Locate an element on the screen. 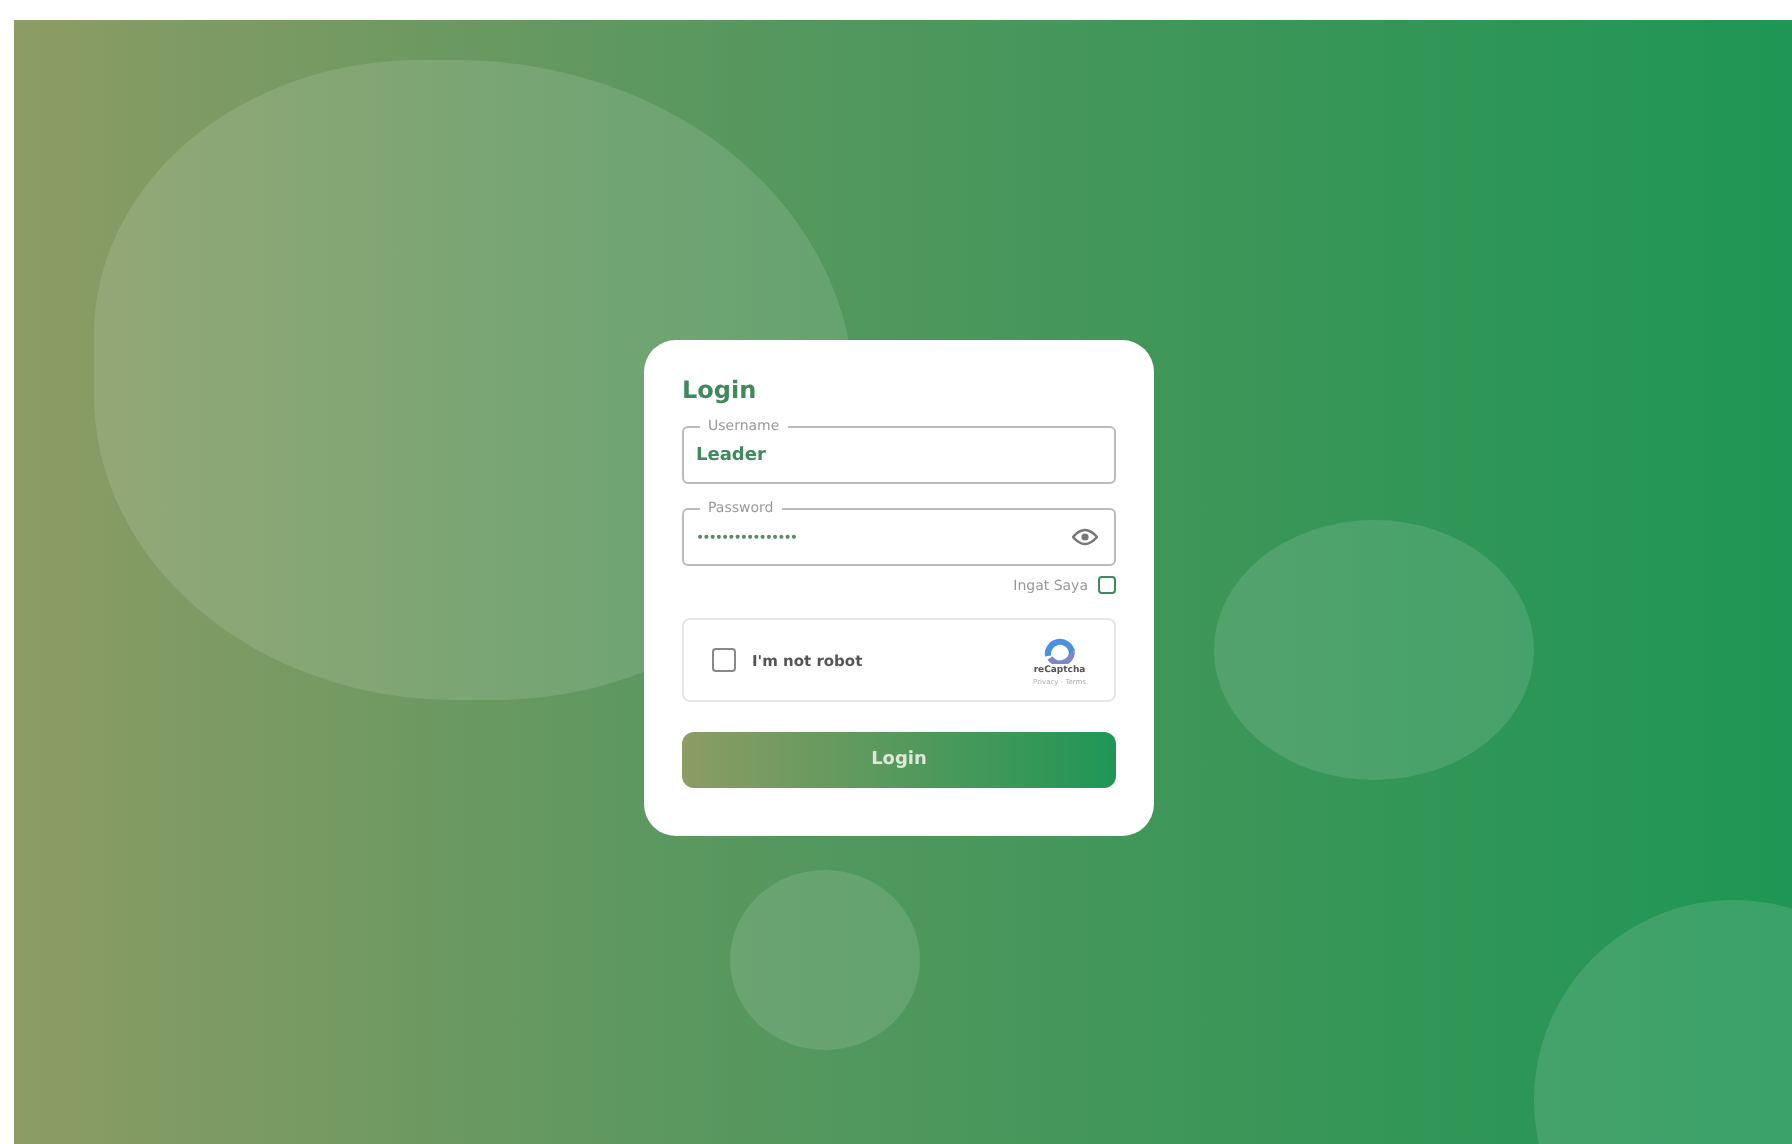 This screenshot has height=1144, width=1792. recaptcha-logo-icon is located at coordinates (1059, 649).